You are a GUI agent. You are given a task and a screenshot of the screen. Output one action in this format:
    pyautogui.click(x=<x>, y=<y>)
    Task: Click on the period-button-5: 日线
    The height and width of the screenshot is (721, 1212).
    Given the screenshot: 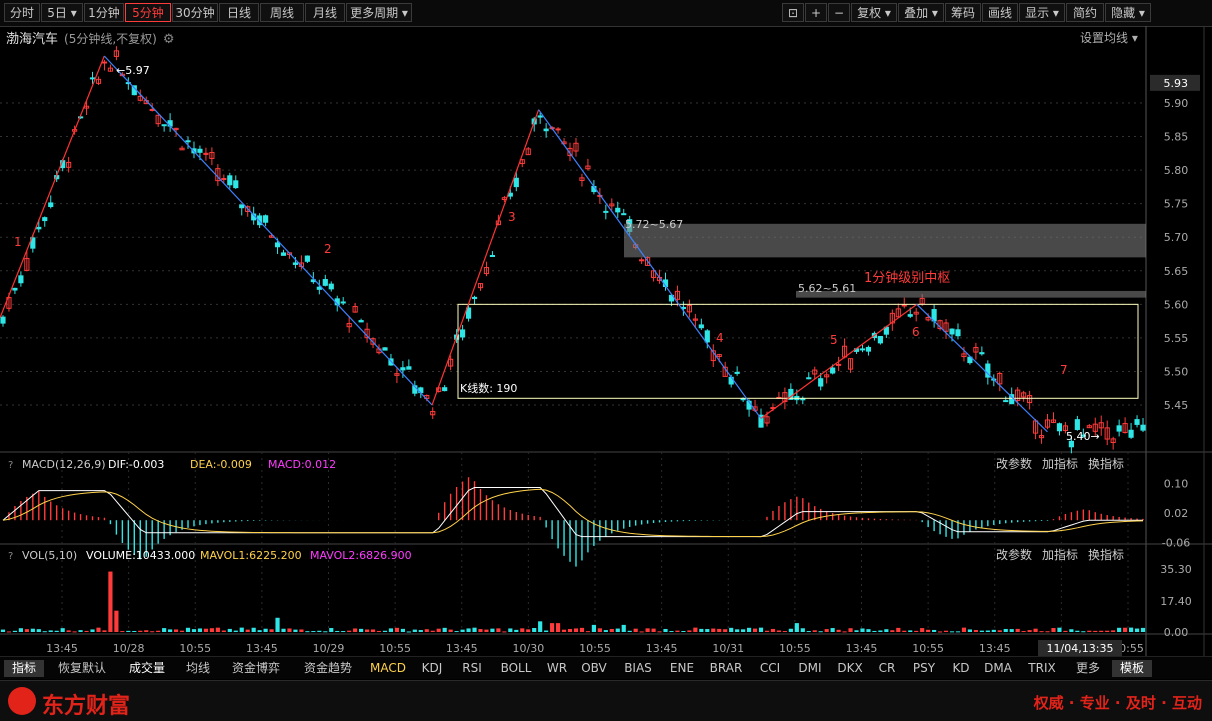 What is the action you would take?
    pyautogui.click(x=239, y=12)
    